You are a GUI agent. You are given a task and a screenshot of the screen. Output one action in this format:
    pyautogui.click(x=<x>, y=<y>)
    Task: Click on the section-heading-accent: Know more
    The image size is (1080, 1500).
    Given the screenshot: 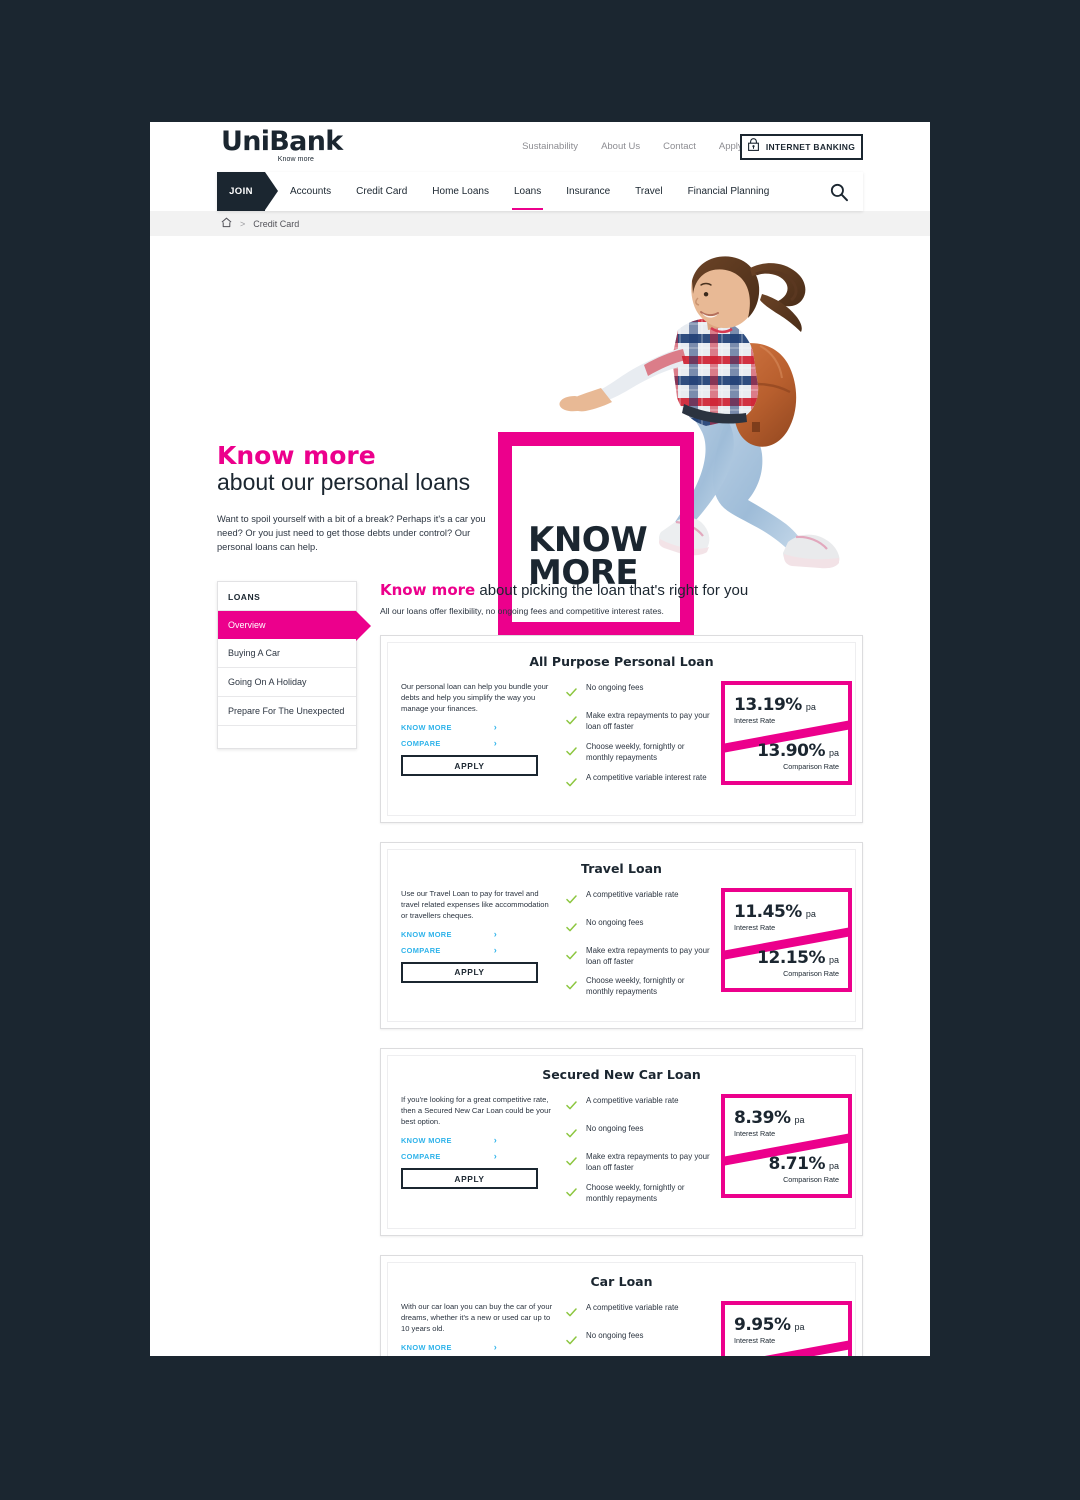 What is the action you would take?
    pyautogui.click(x=428, y=590)
    